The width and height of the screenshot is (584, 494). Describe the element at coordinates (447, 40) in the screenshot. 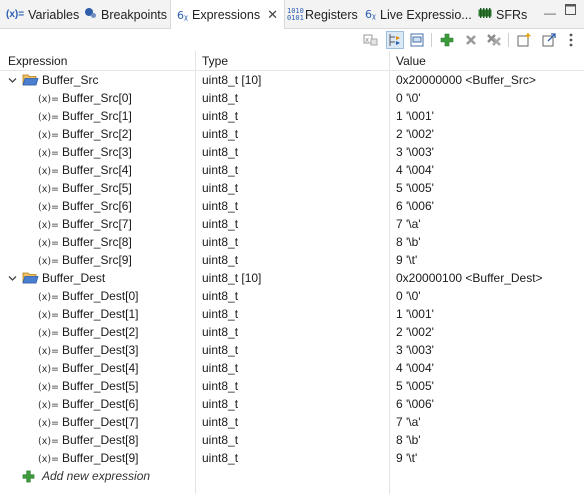

I see `add-expression-icon` at that location.